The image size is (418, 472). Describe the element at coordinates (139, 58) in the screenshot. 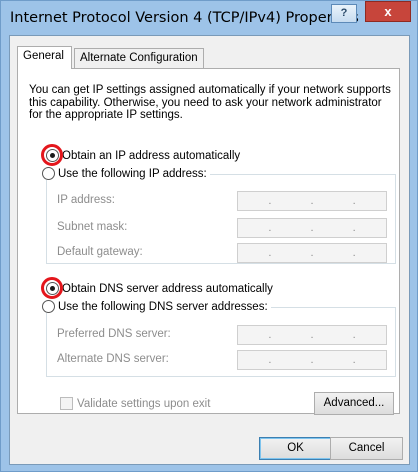

I see `tab-alternate-configuration: Alternate Configuration` at that location.